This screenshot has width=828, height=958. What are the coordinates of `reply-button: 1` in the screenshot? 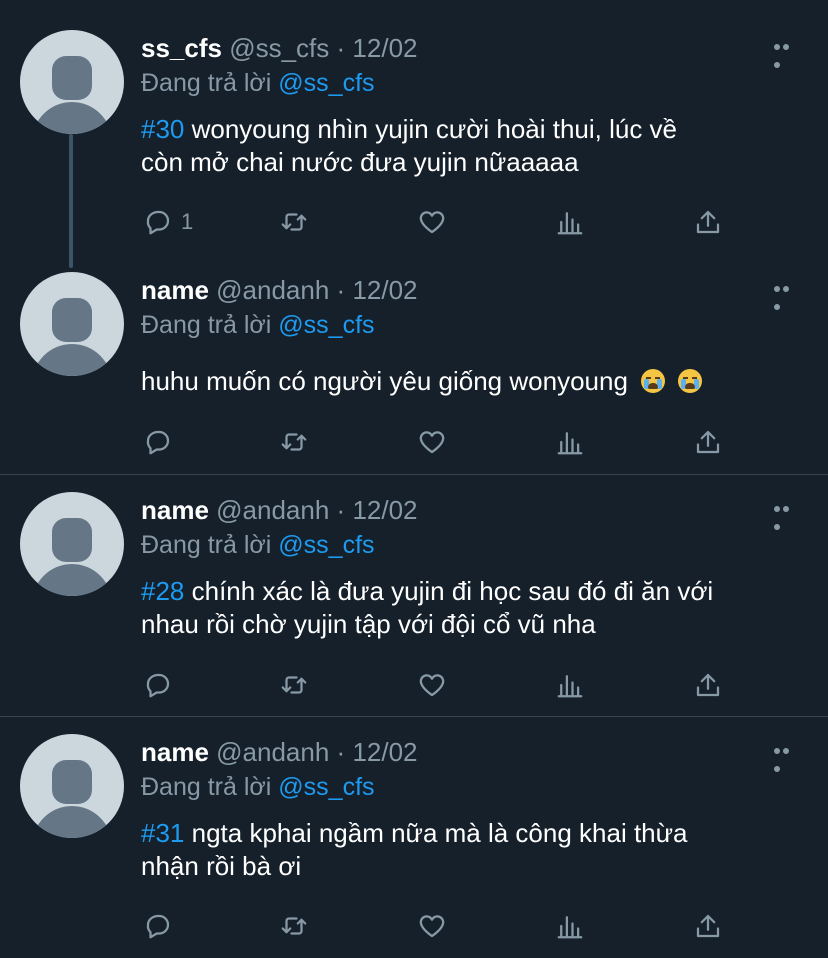 It's located at (168, 222).